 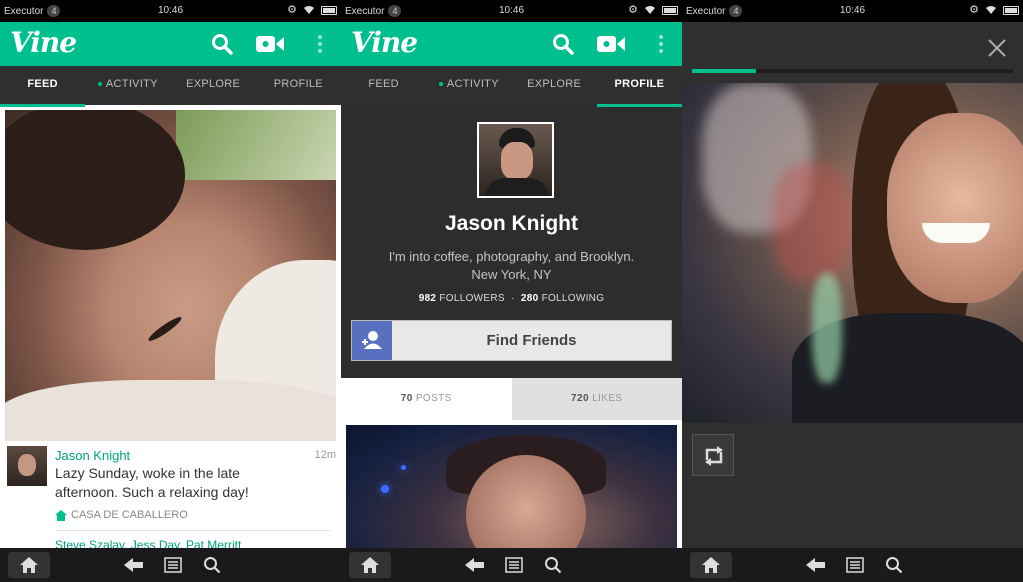 What do you see at coordinates (61, 515) in the screenshot?
I see `home-location-icon` at bounding box center [61, 515].